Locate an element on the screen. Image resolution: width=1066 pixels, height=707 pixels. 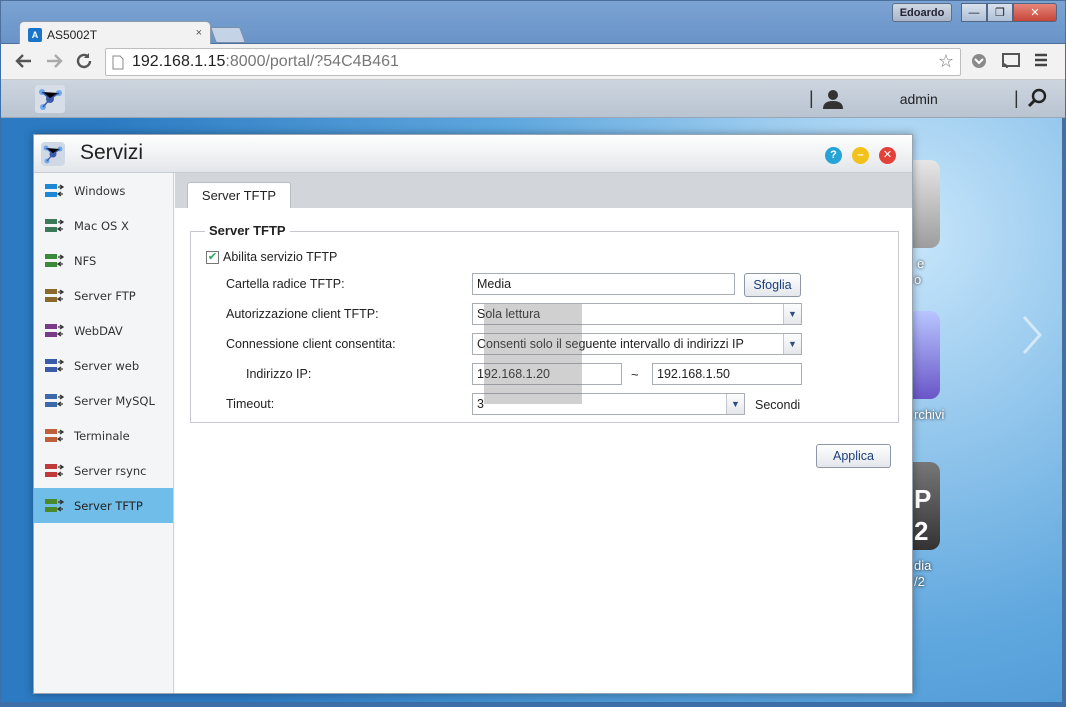
sidebar-item-label: Mac OS X is located at coordinates (101, 225).